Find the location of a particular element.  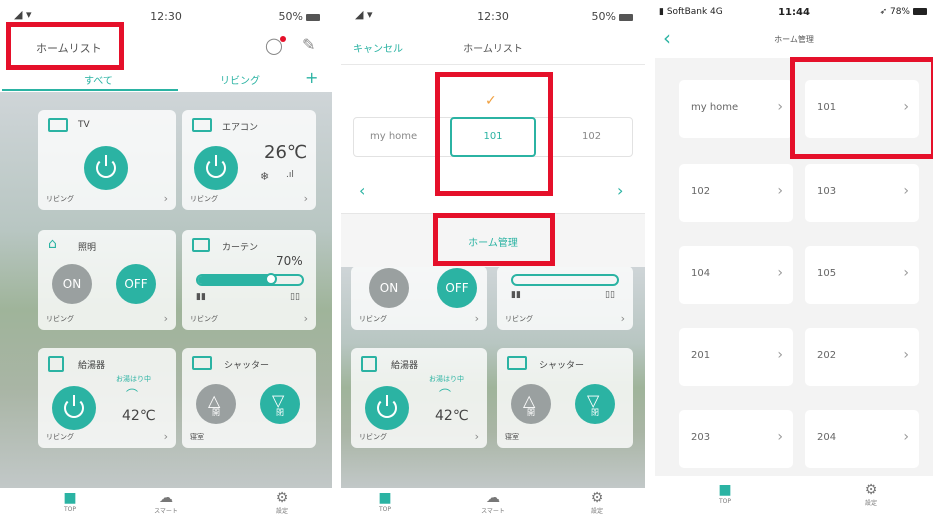

home-card: 202 › is located at coordinates (862, 357).